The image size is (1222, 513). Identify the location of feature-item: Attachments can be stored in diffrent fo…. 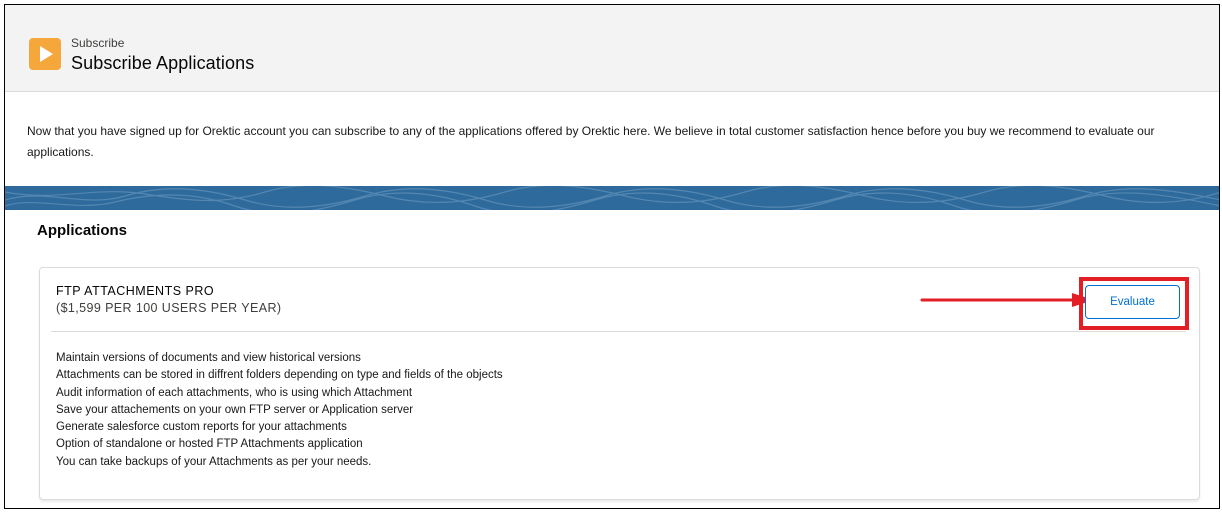
(279, 375).